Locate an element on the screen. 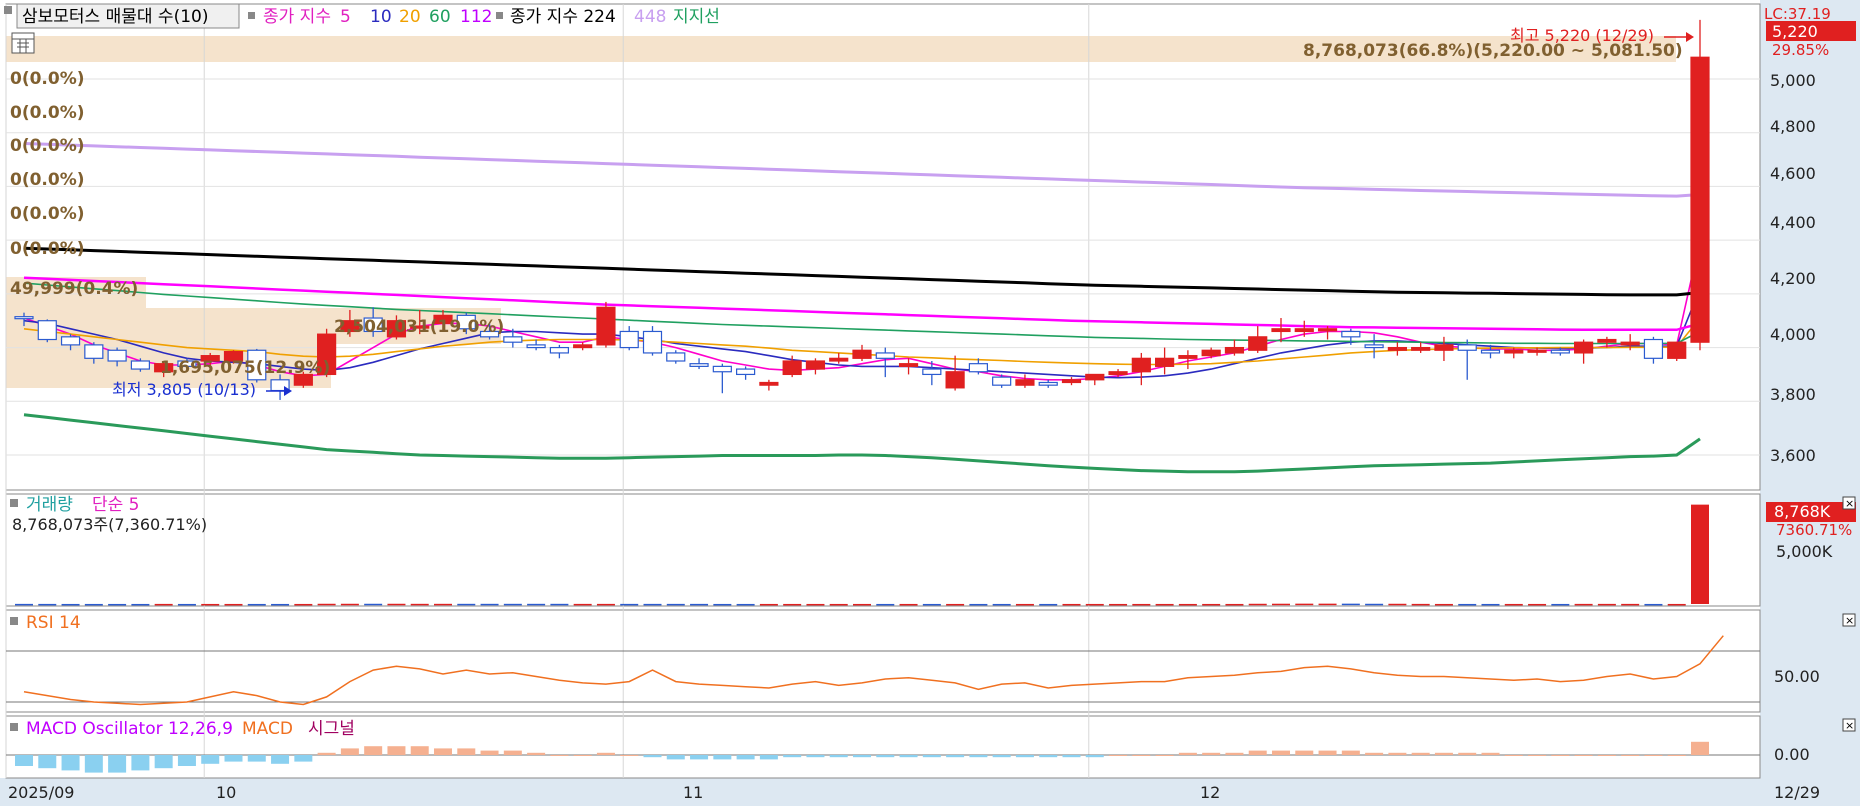 Image resolution: width=1860 pixels, height=810 pixels. rsi-tick: 50.00 is located at coordinates (1797, 676).